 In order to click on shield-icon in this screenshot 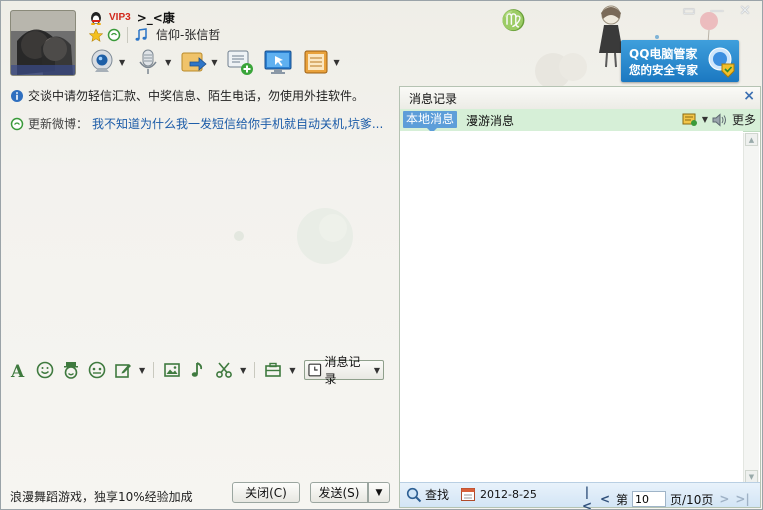, I will do `click(721, 62)`.